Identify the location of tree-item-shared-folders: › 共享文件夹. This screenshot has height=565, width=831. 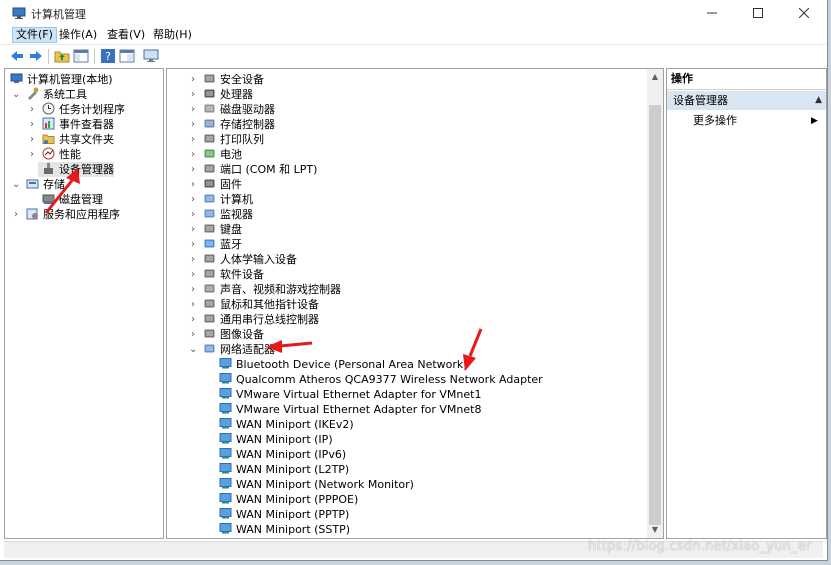
(83, 139).